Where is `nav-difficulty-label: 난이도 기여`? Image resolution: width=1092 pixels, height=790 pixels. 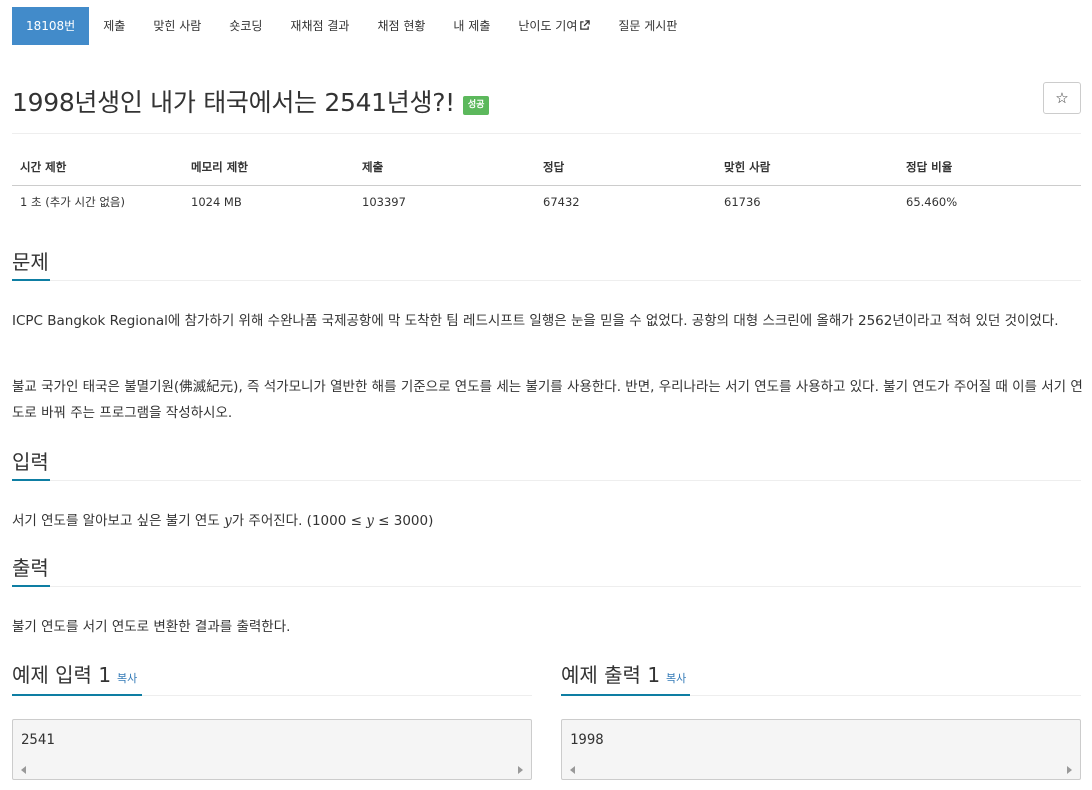
nav-difficulty-label: 난이도 기여 is located at coordinates (548, 26).